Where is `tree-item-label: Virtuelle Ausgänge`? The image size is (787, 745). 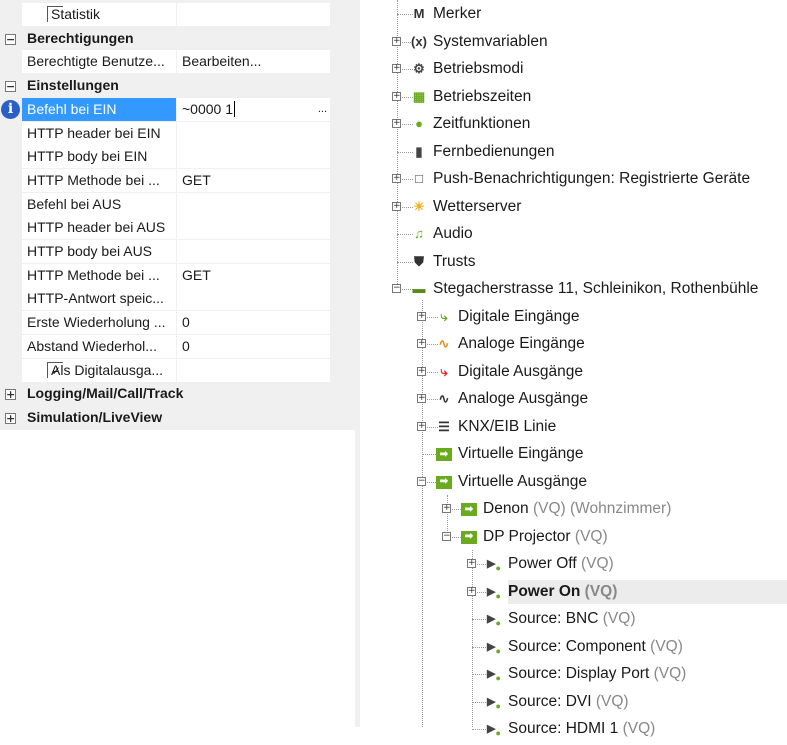
tree-item-label: Virtuelle Ausgänge is located at coordinates (524, 482).